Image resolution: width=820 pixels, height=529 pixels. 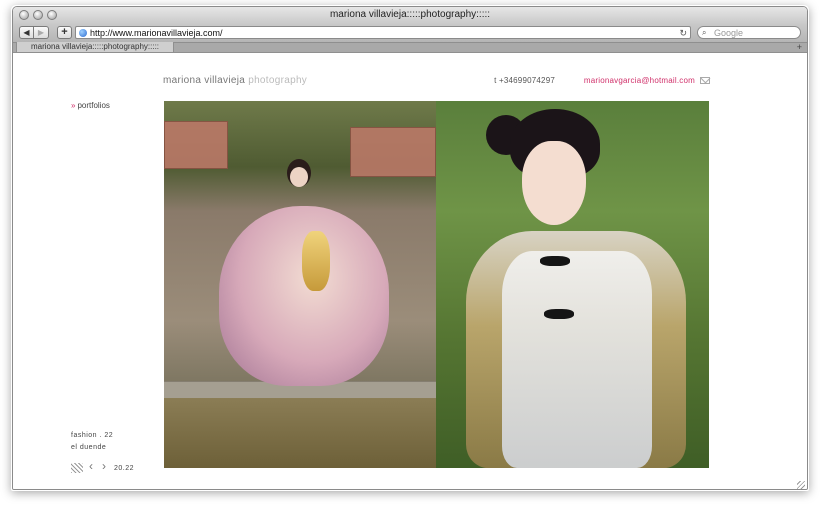 What do you see at coordinates (383, 32) in the screenshot?
I see `address-bar: http://www.marionavillavieja.com/ ↻` at bounding box center [383, 32].